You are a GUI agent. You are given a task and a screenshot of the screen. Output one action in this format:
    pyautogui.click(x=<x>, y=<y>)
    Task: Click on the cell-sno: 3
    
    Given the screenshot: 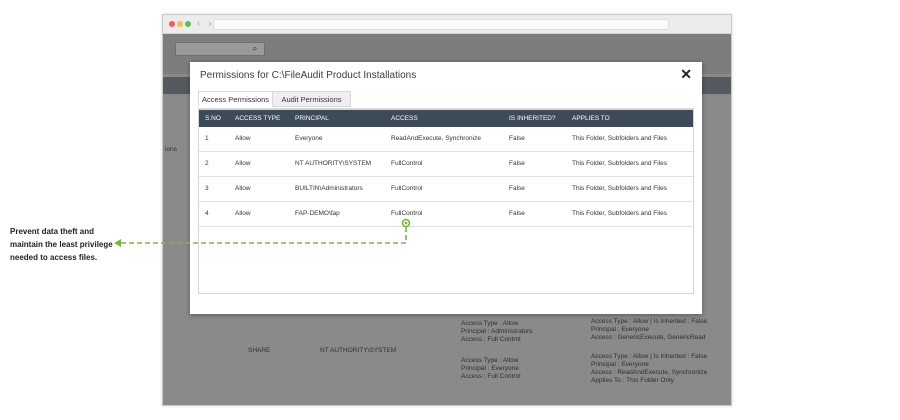 What is the action you would take?
    pyautogui.click(x=207, y=188)
    